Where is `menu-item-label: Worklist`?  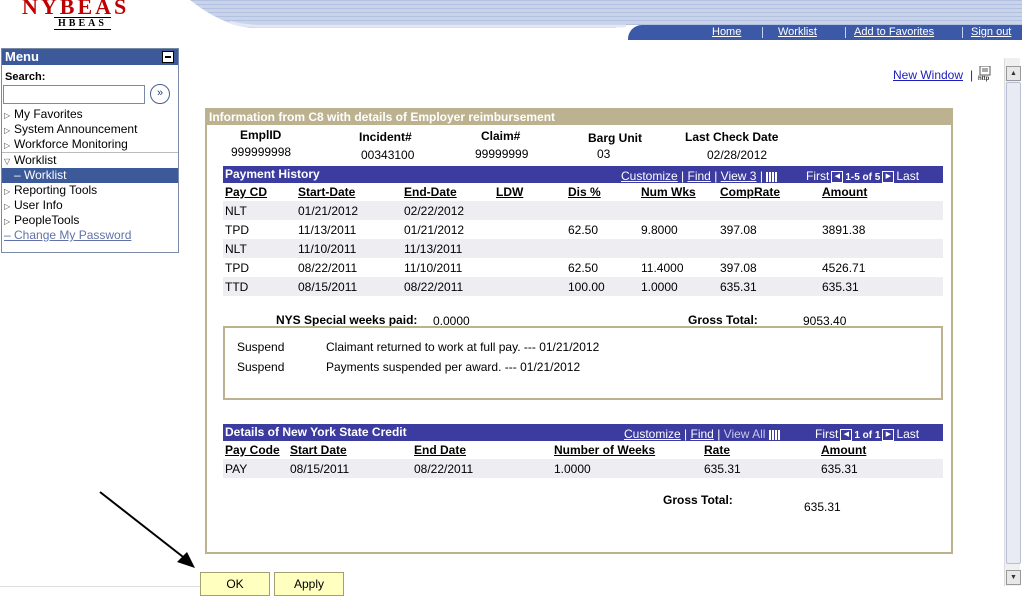
menu-item-label: Worklist is located at coordinates (35, 160).